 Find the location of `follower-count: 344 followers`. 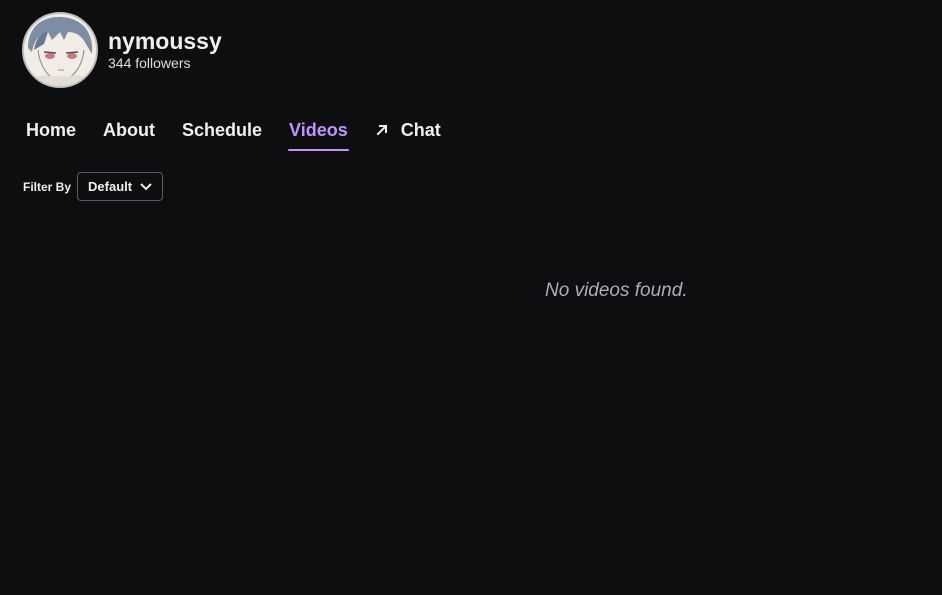

follower-count: 344 followers is located at coordinates (149, 63).